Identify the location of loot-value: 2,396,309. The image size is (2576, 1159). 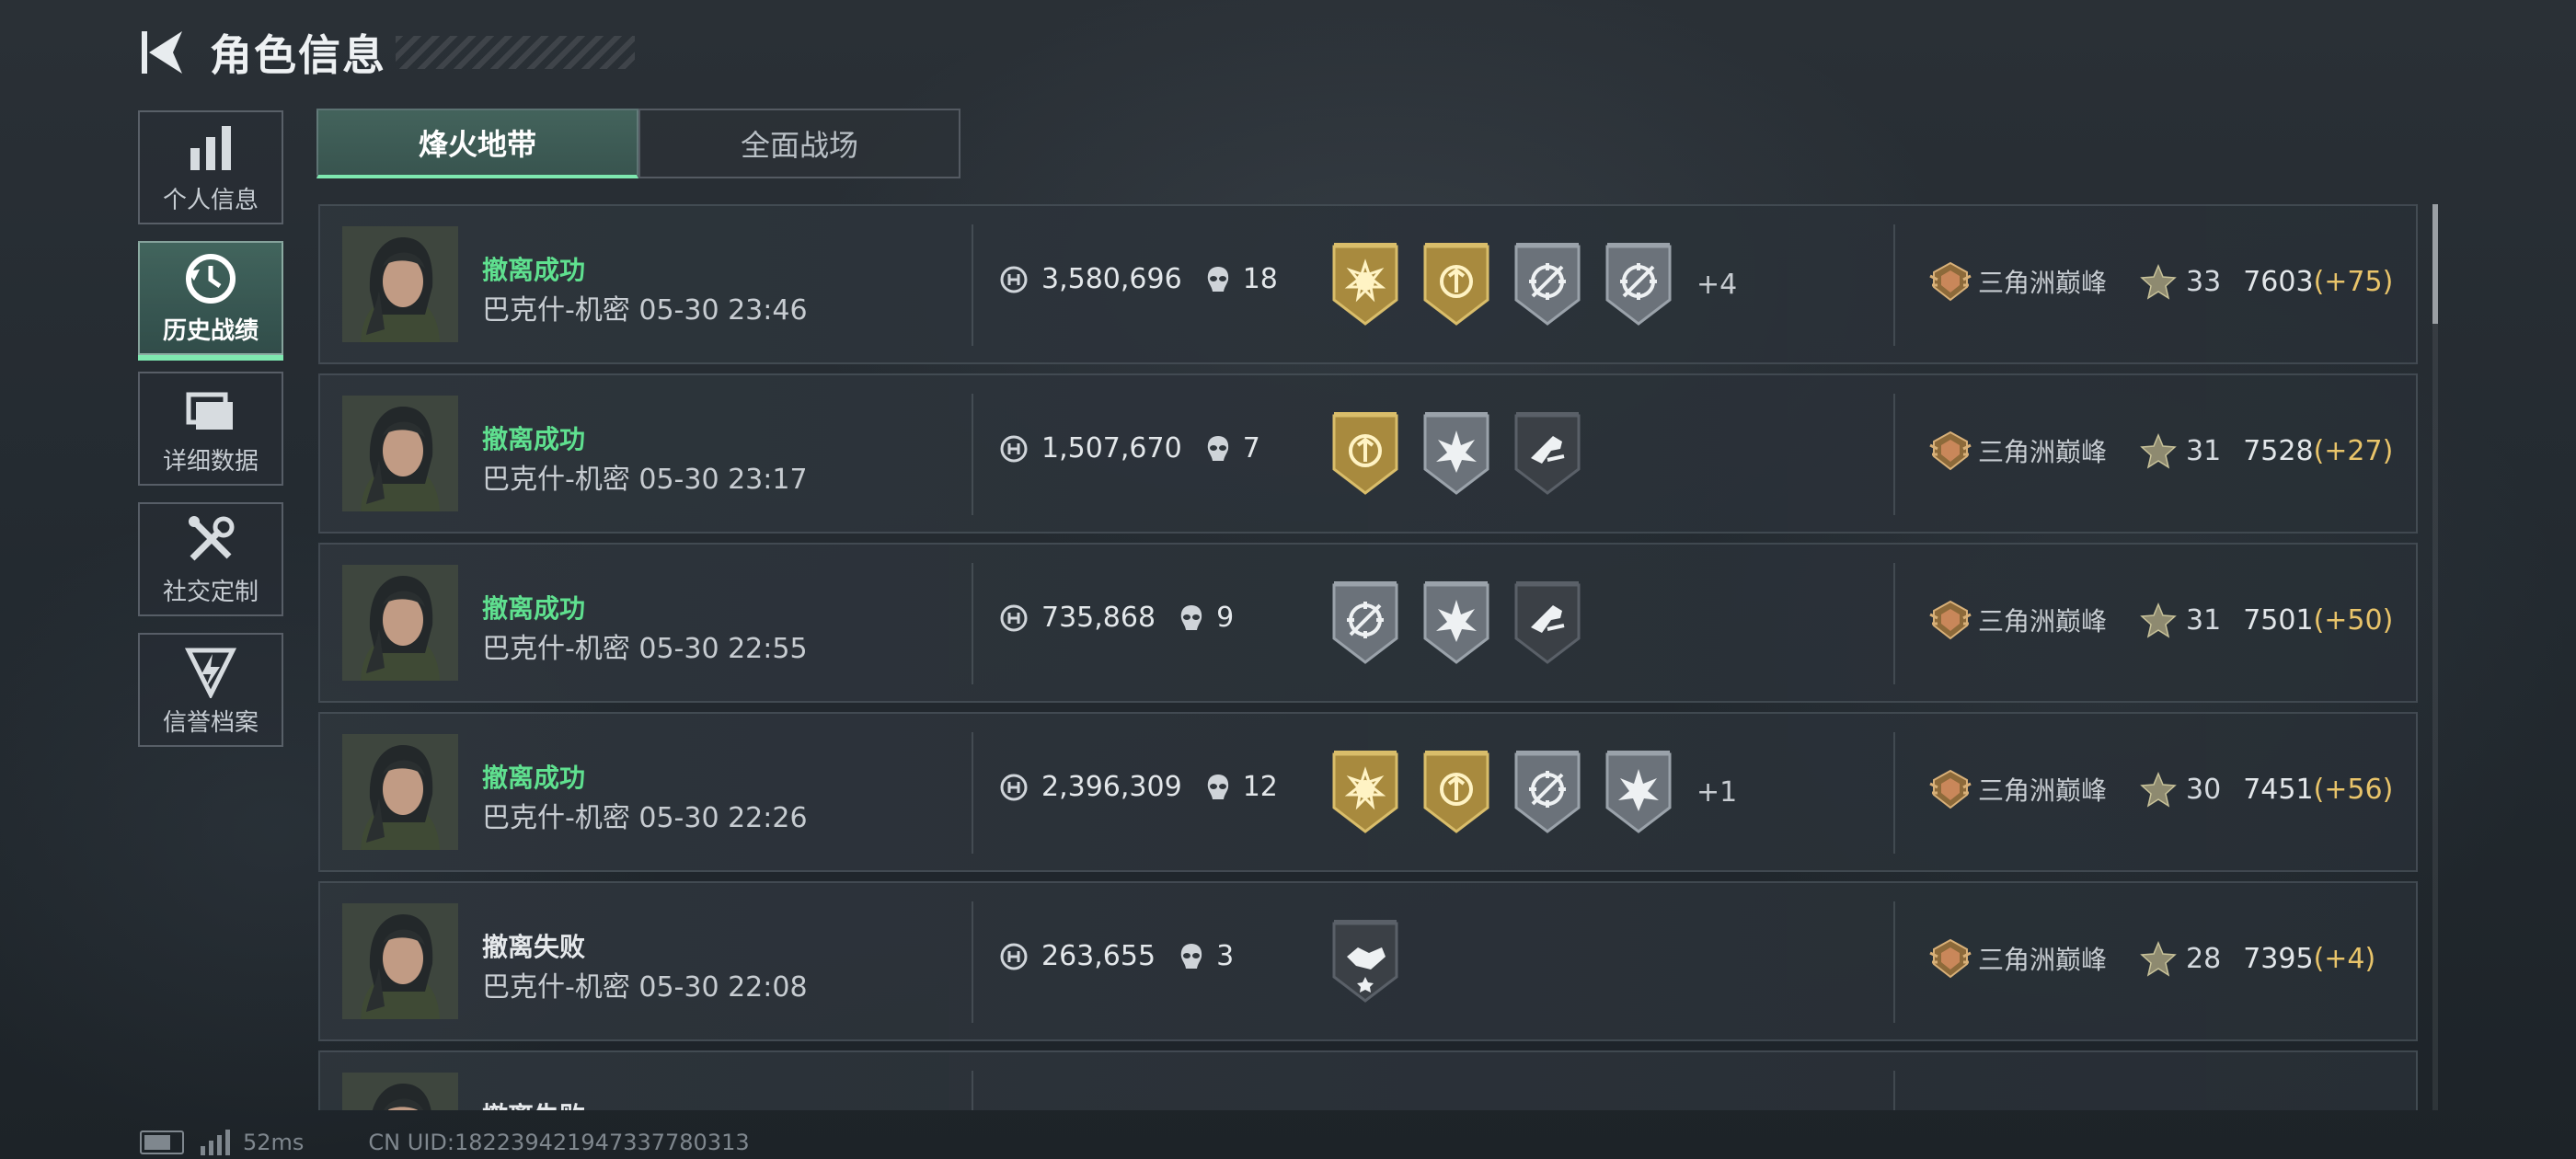
(1111, 787).